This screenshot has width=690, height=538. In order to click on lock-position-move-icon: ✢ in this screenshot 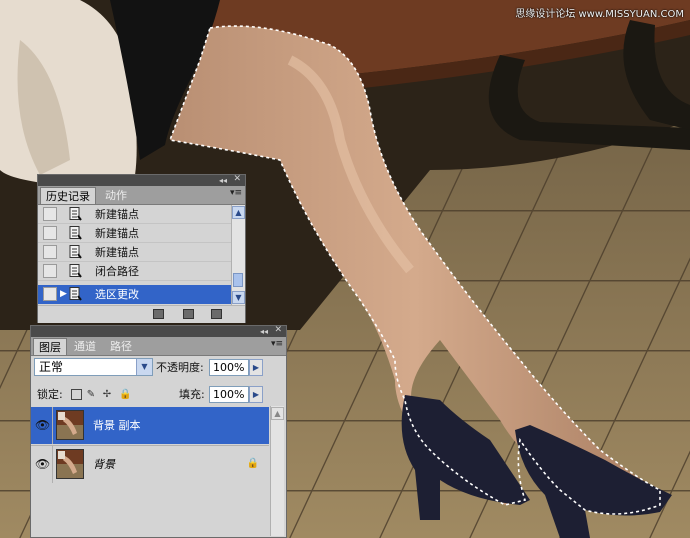, I will do `click(107, 395)`.